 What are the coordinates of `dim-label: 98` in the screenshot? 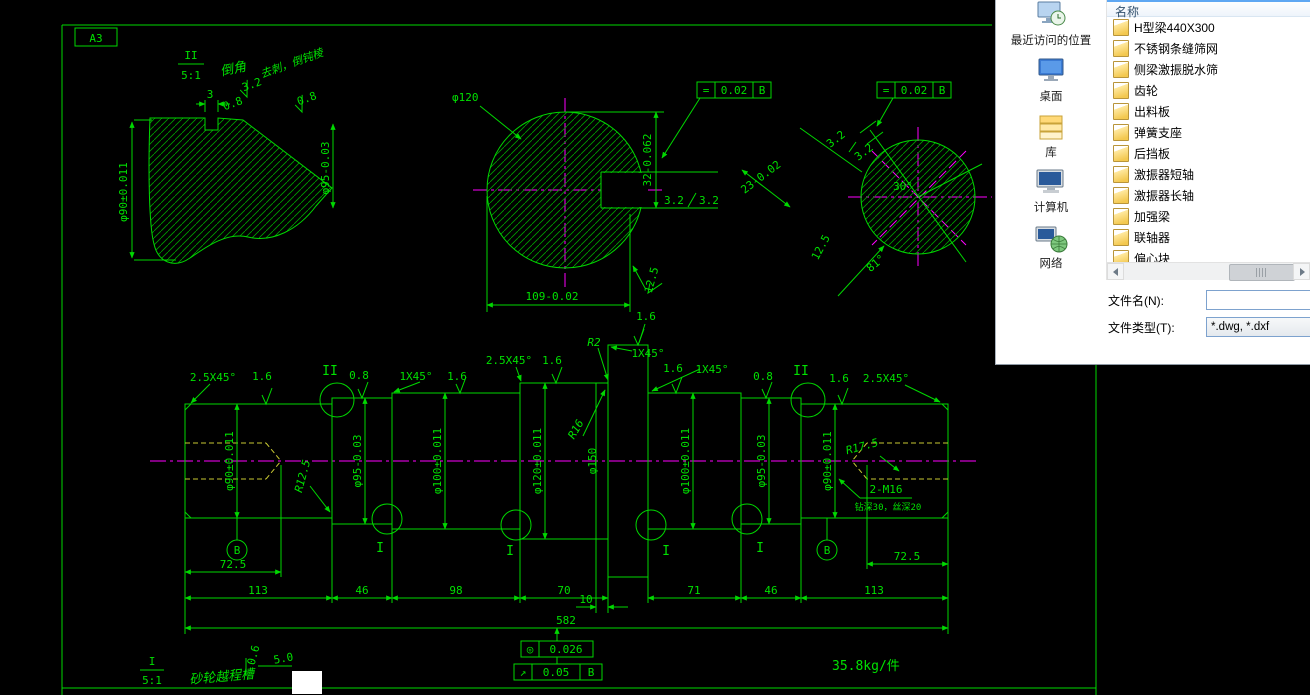 It's located at (455, 590).